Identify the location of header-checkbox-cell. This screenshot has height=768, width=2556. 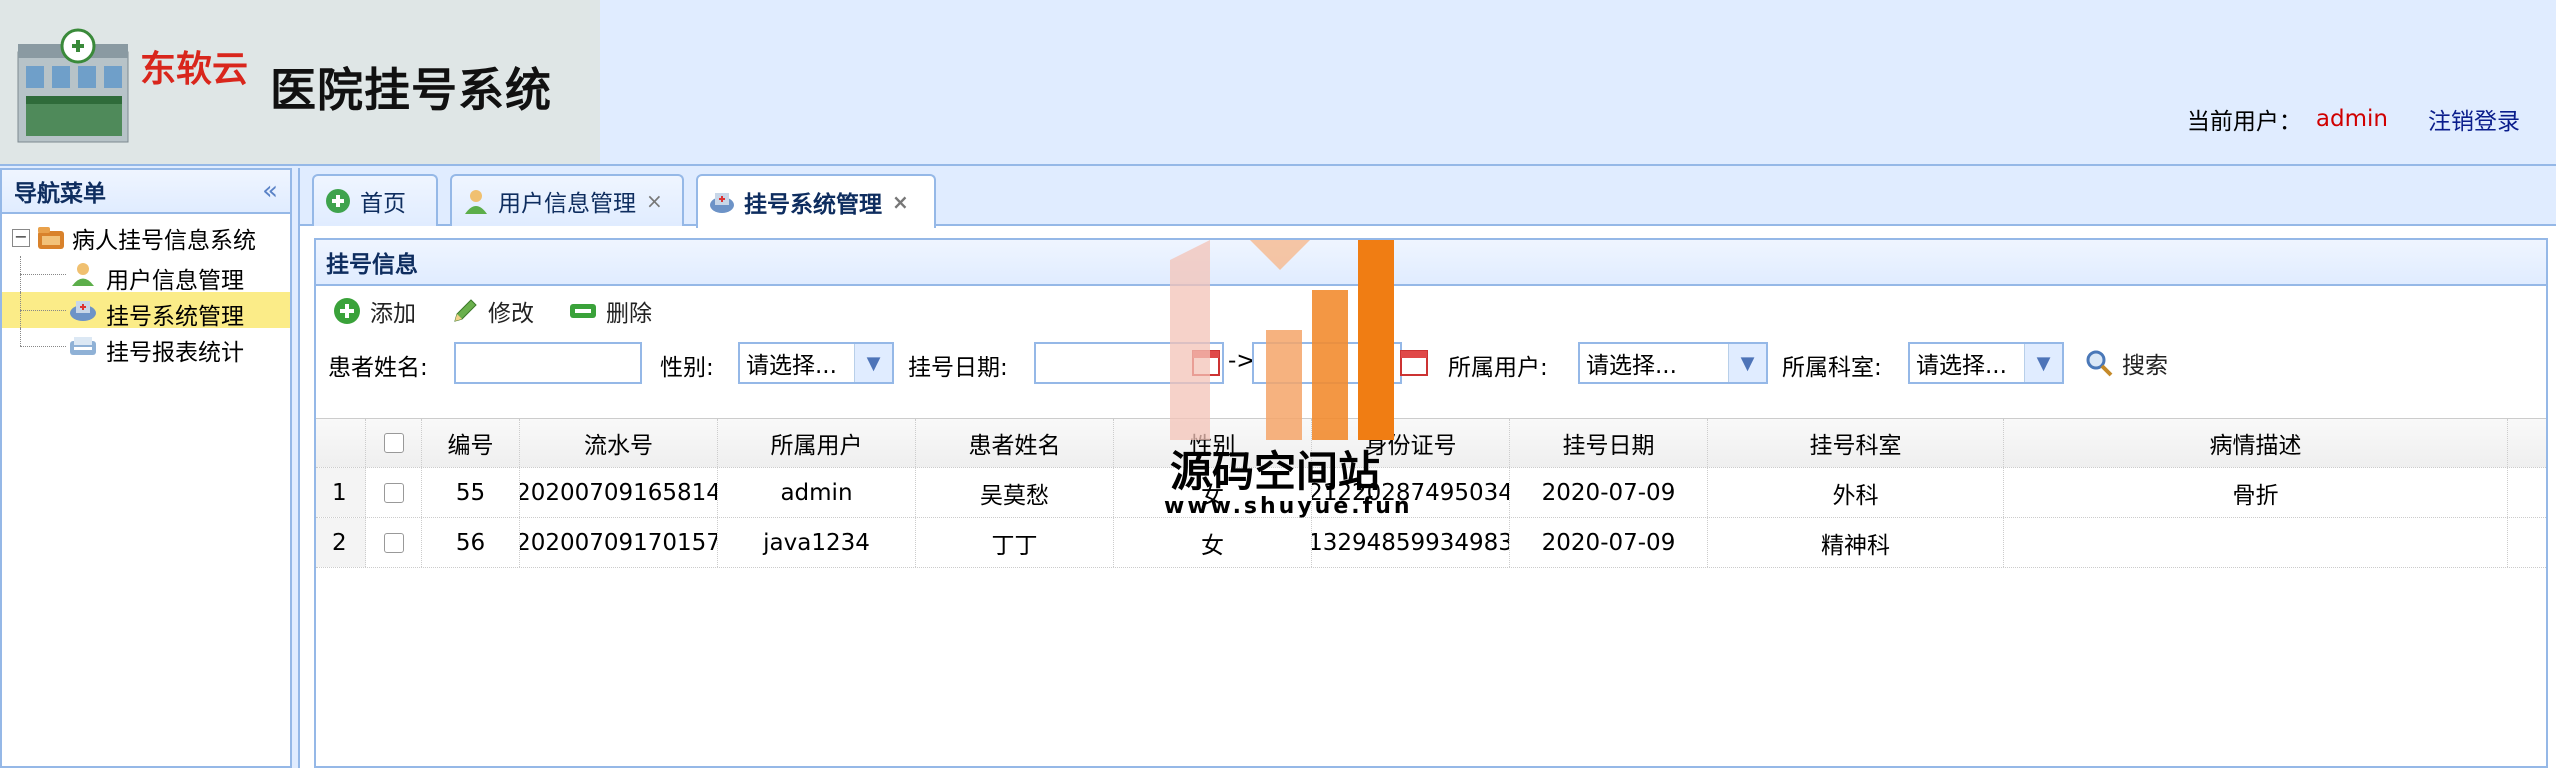
(394, 443).